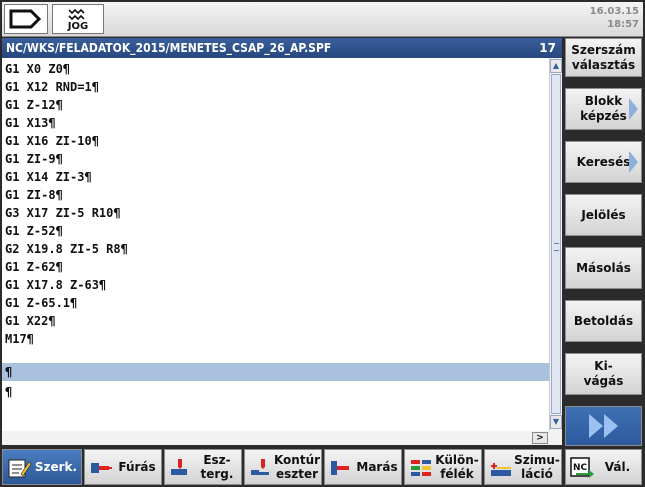  Describe the element at coordinates (547, 48) in the screenshot. I see `current-line-number: 17` at that location.